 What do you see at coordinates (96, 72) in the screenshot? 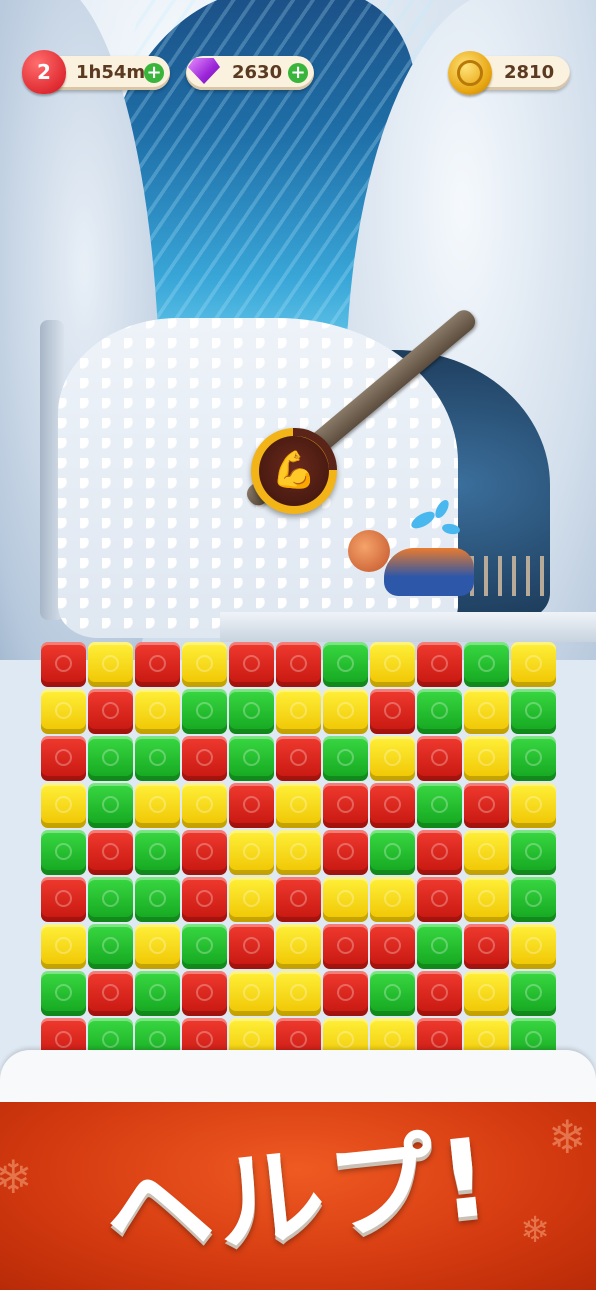
I see `lives-counter: 2 1h54m +` at bounding box center [96, 72].